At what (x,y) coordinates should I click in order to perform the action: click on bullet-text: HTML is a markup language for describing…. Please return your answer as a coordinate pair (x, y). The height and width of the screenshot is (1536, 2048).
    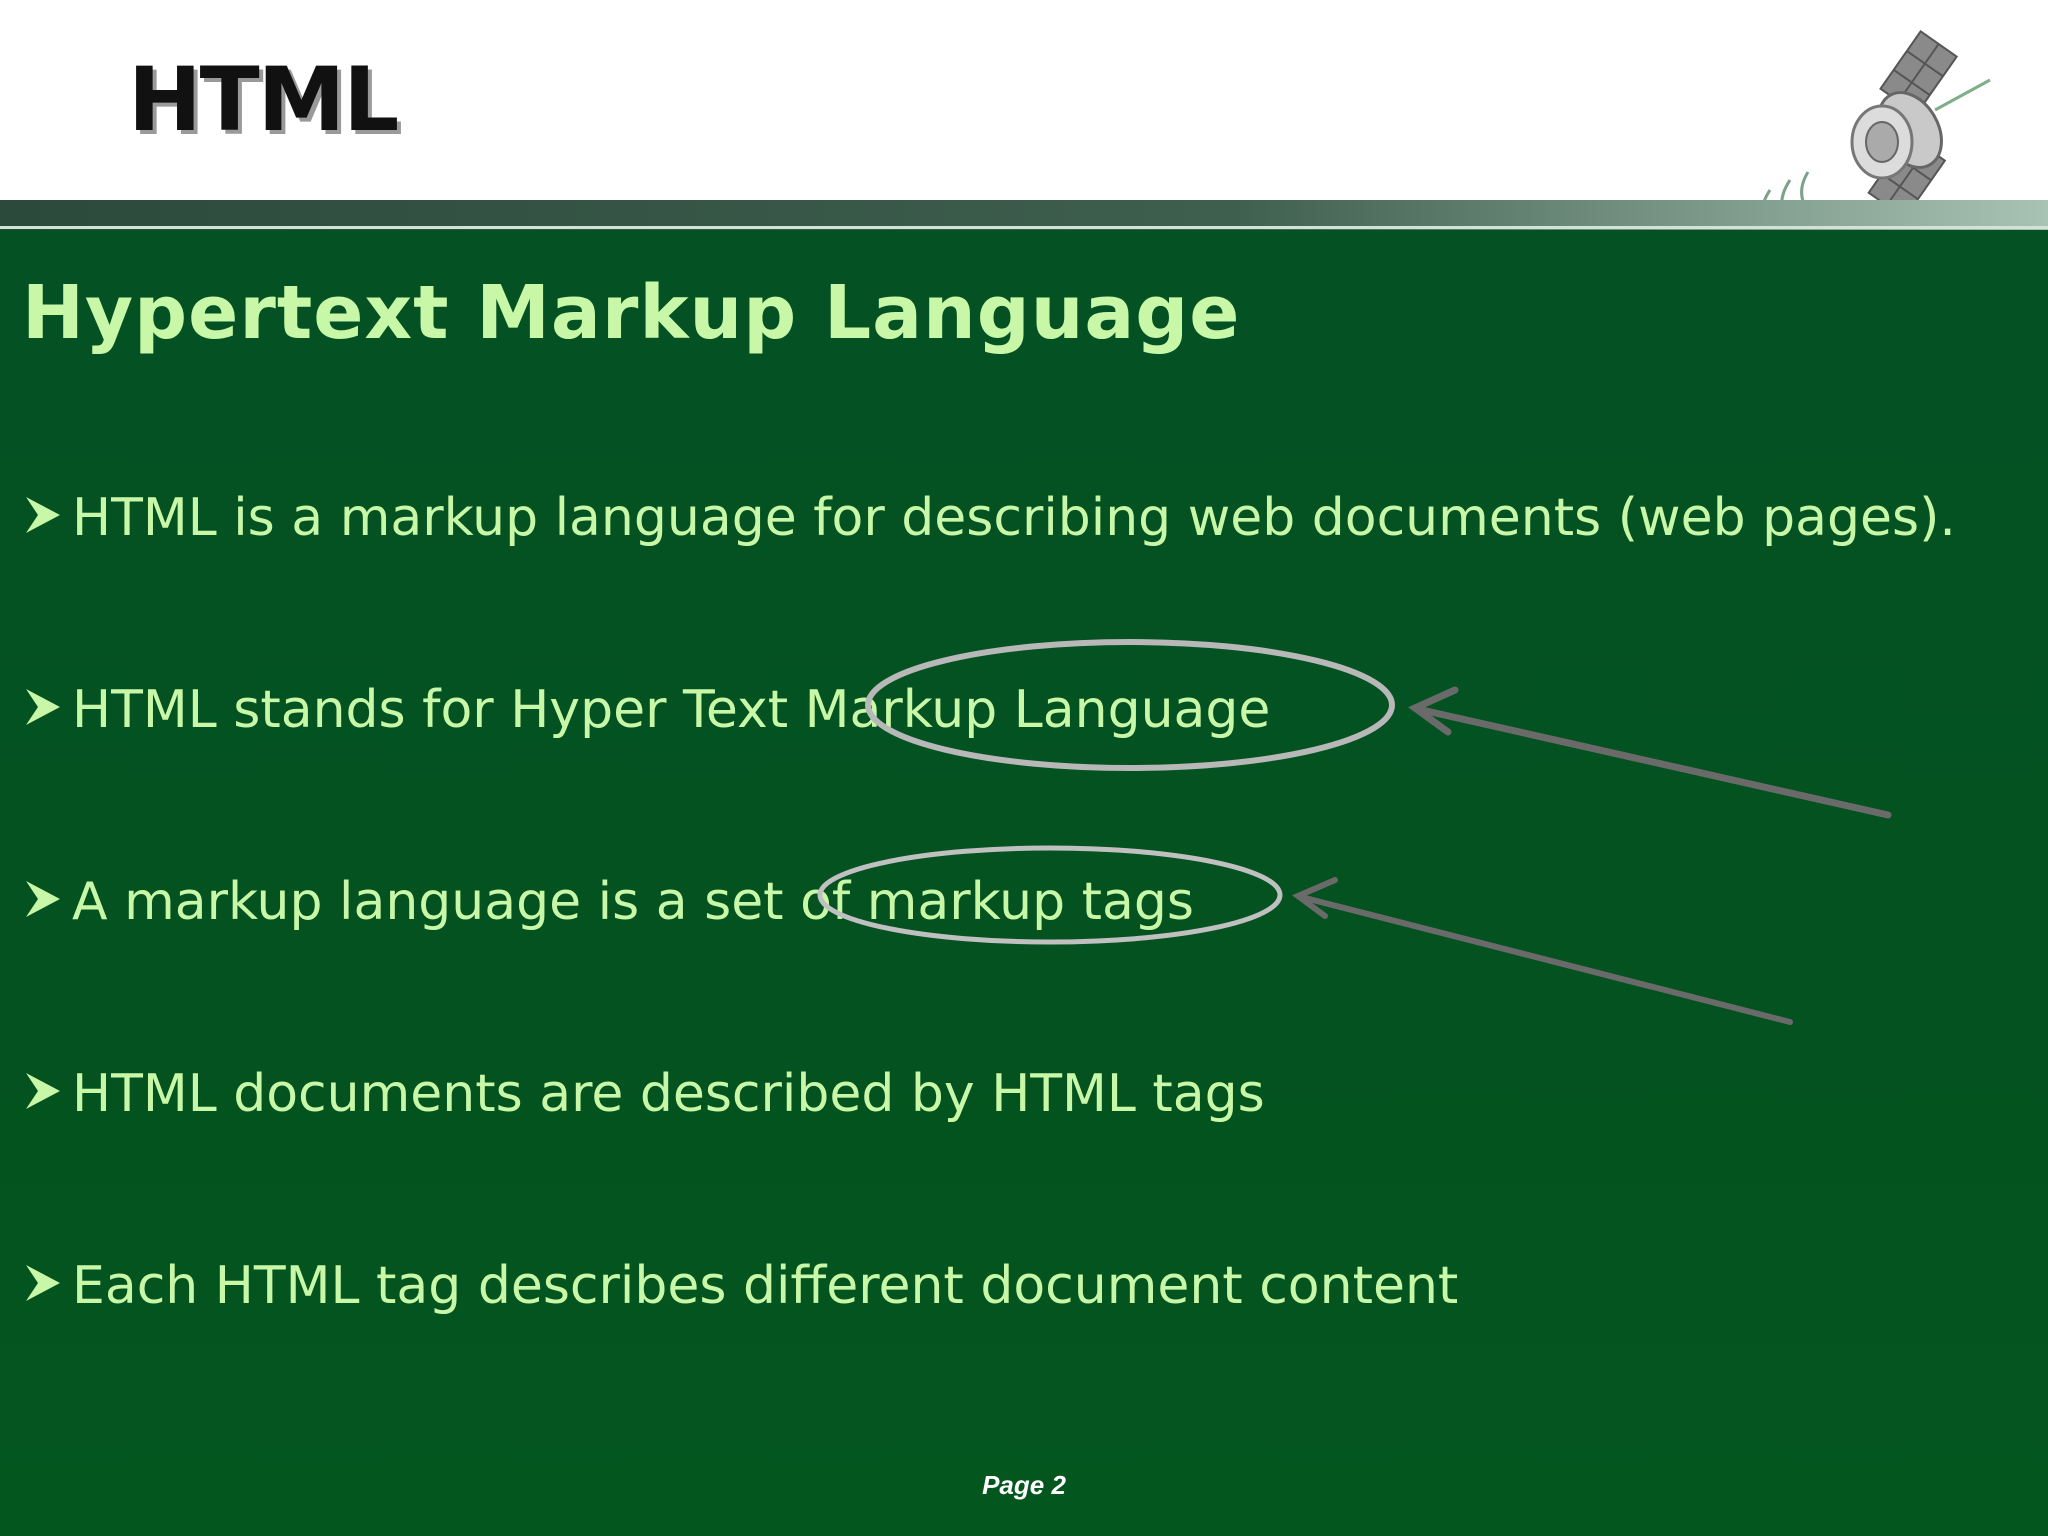
    Looking at the image, I should click on (1014, 518).